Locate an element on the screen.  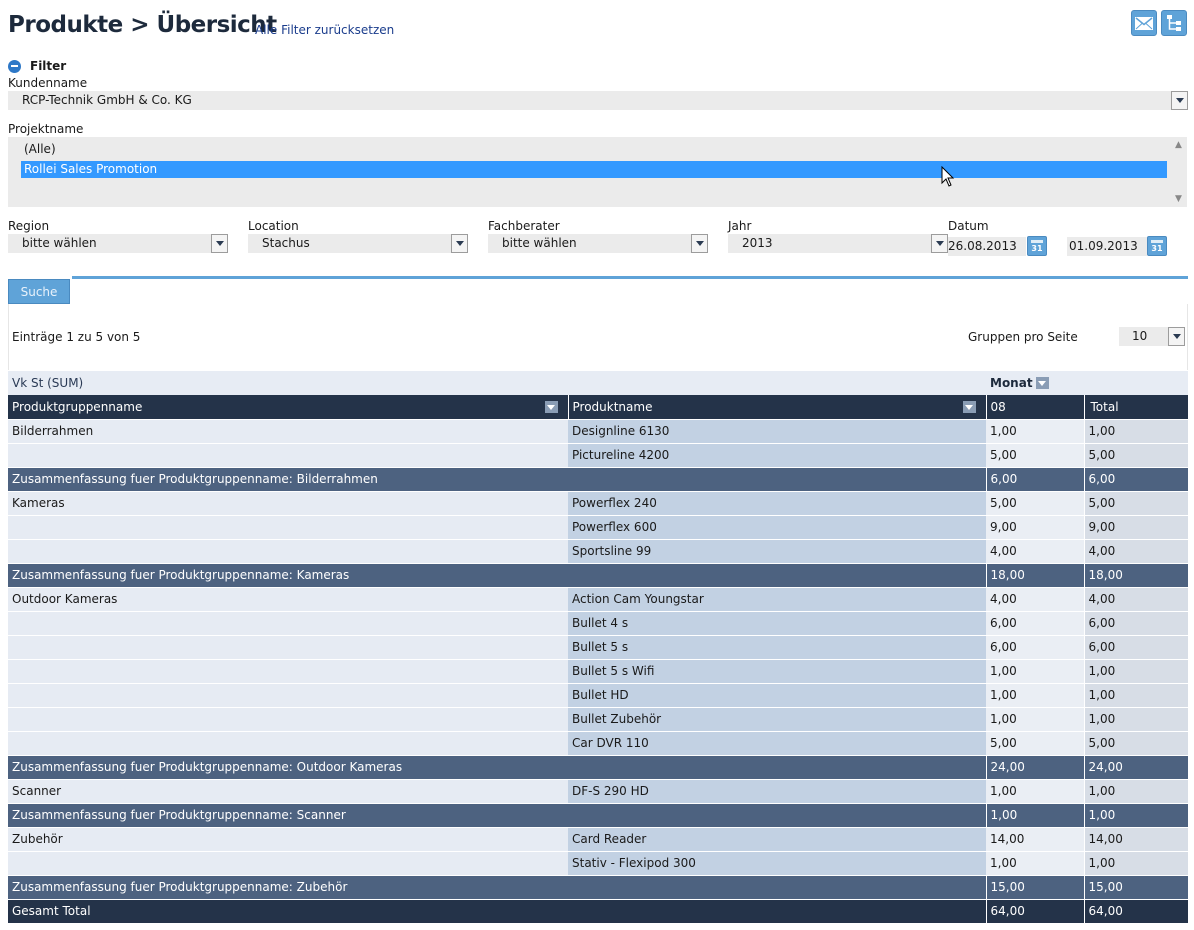
header-total: Total is located at coordinates (1136, 407).